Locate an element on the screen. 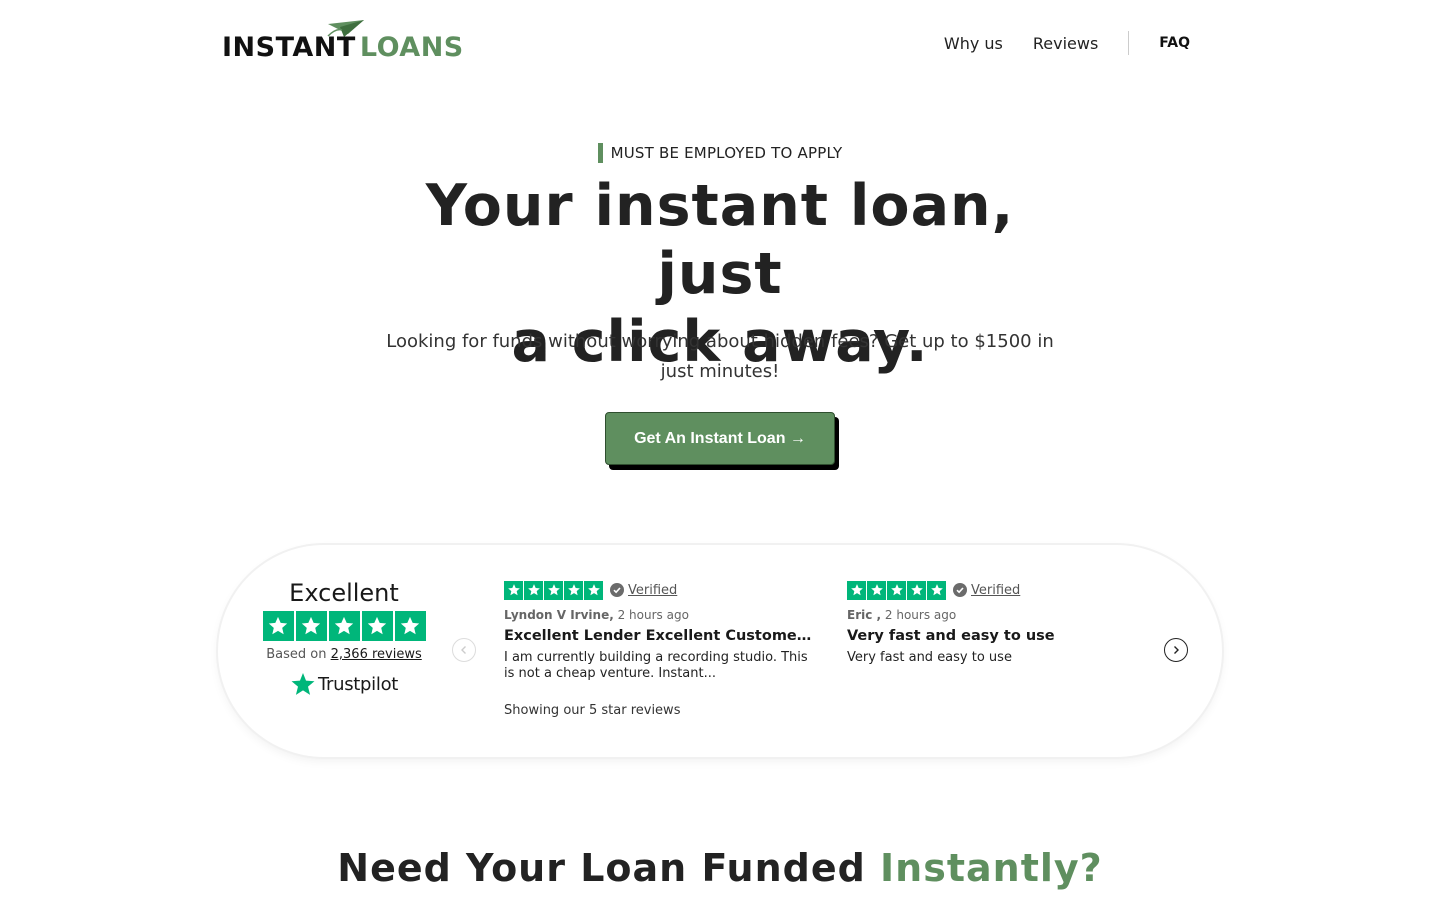  eyebrow-accent-bar is located at coordinates (600, 153).